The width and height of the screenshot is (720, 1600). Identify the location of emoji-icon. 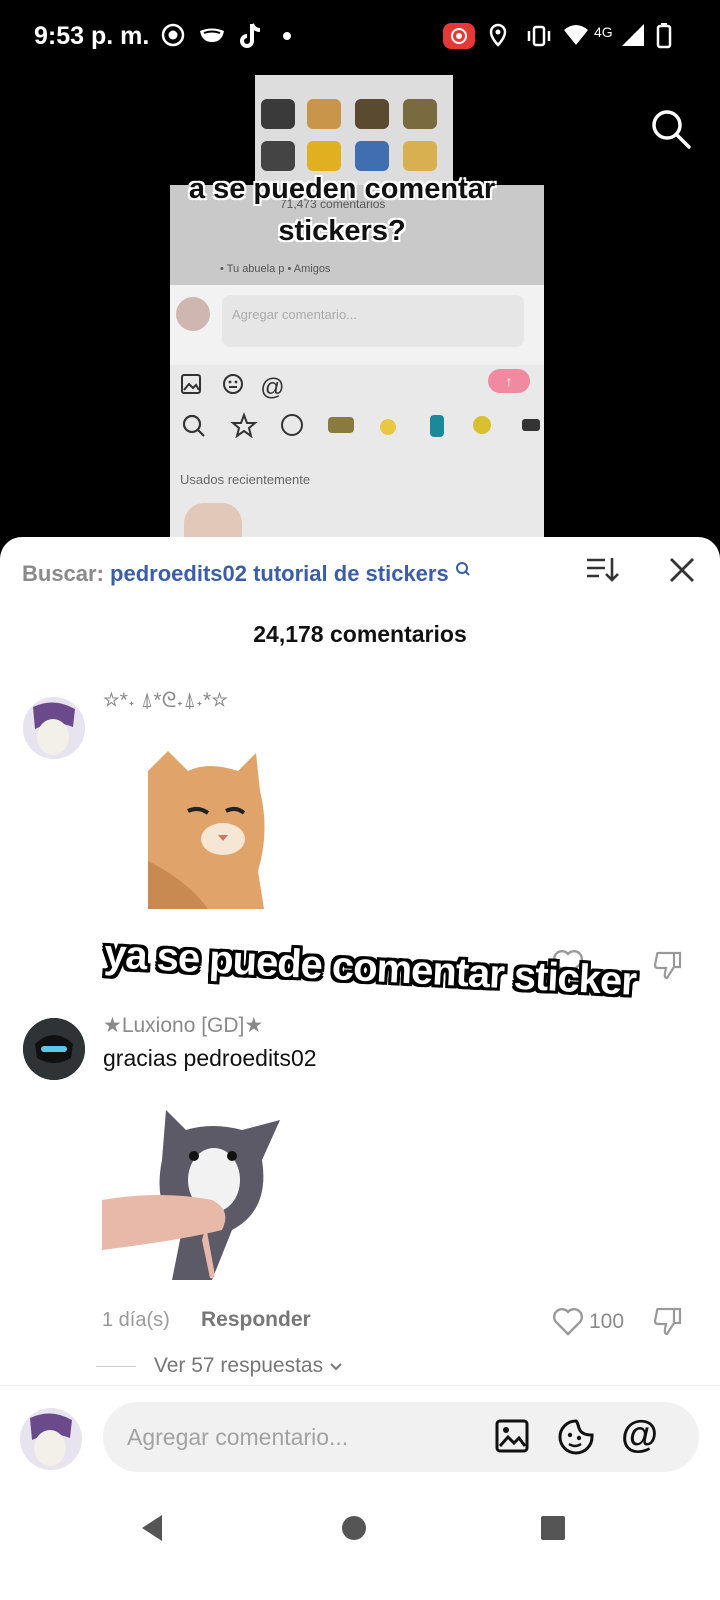
(236, 387).